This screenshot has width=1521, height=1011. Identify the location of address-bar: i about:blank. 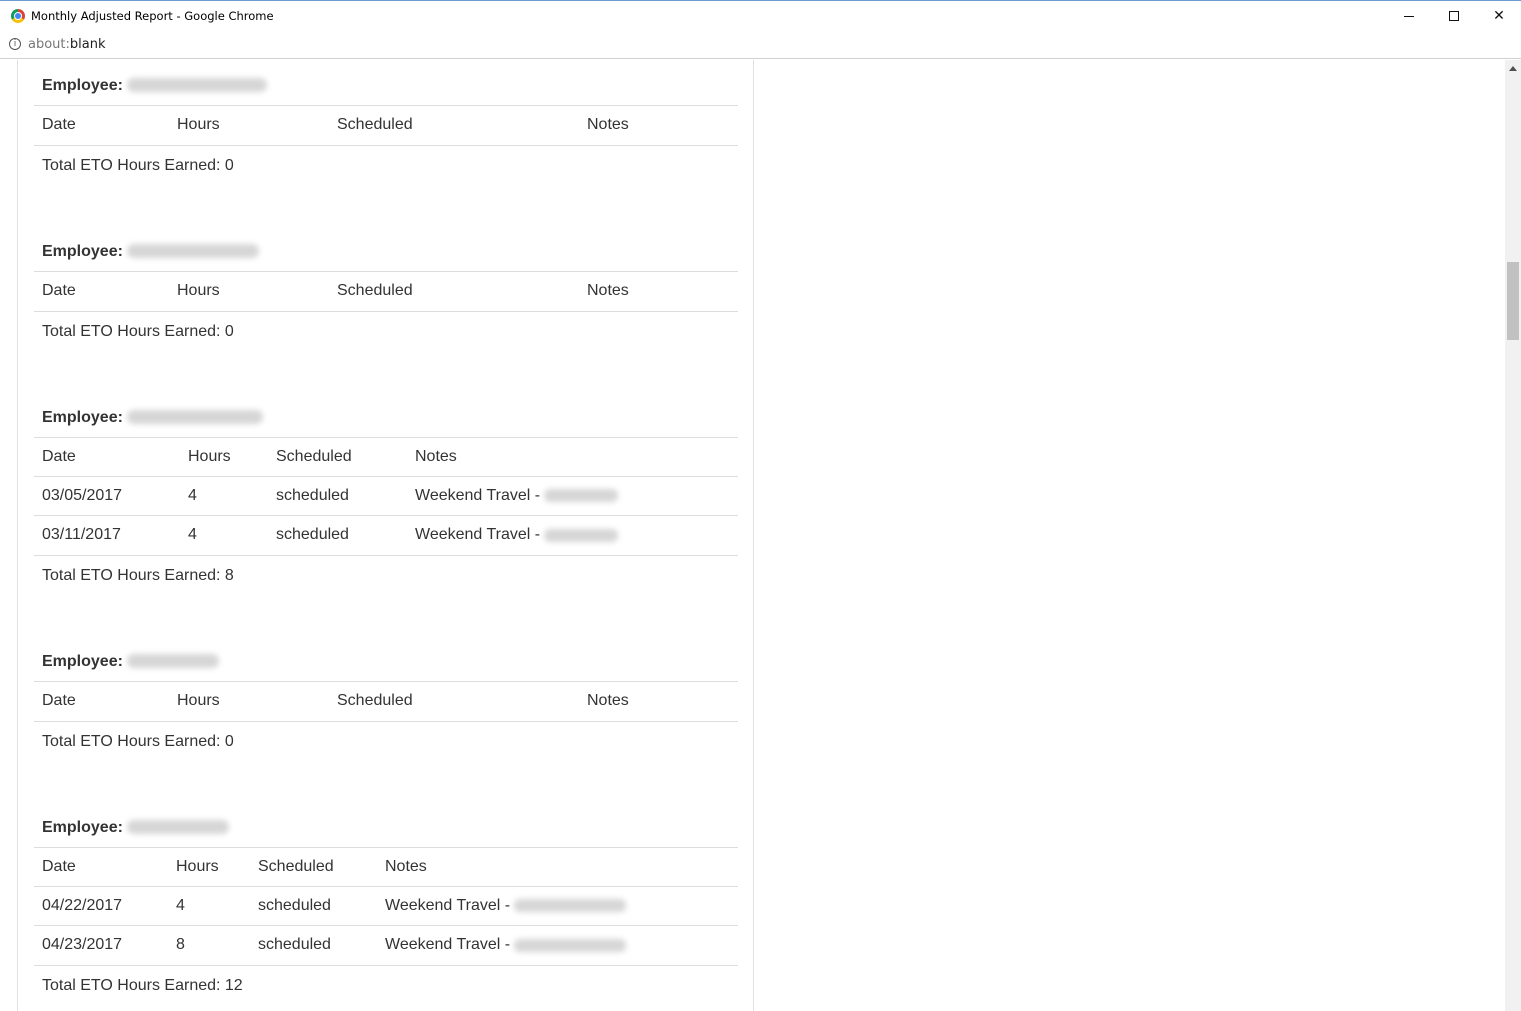
(760, 45).